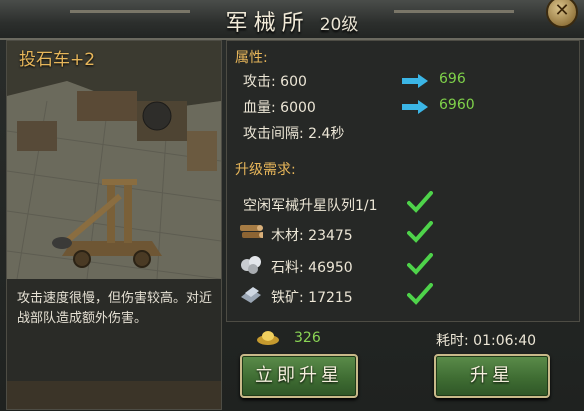 The height and width of the screenshot is (411, 584). What do you see at coordinates (251, 295) in the screenshot?
I see `iron-icon` at bounding box center [251, 295].